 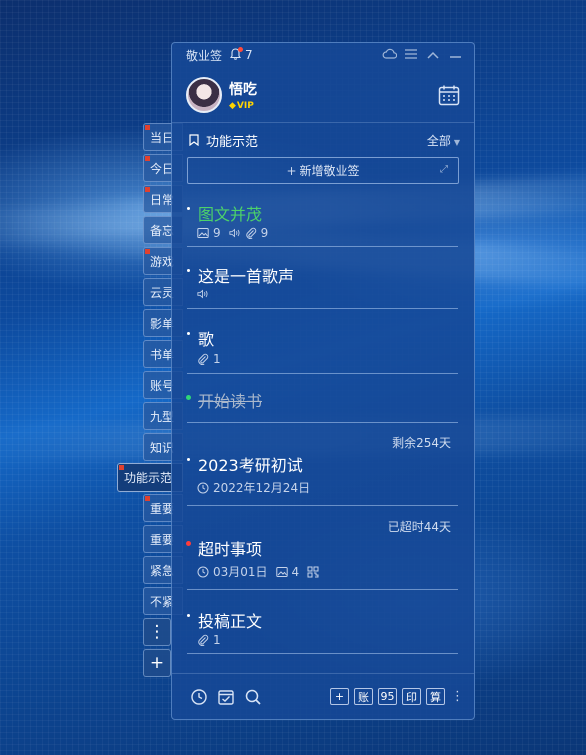 I want to click on attachment-count: 9, so click(x=264, y=233).